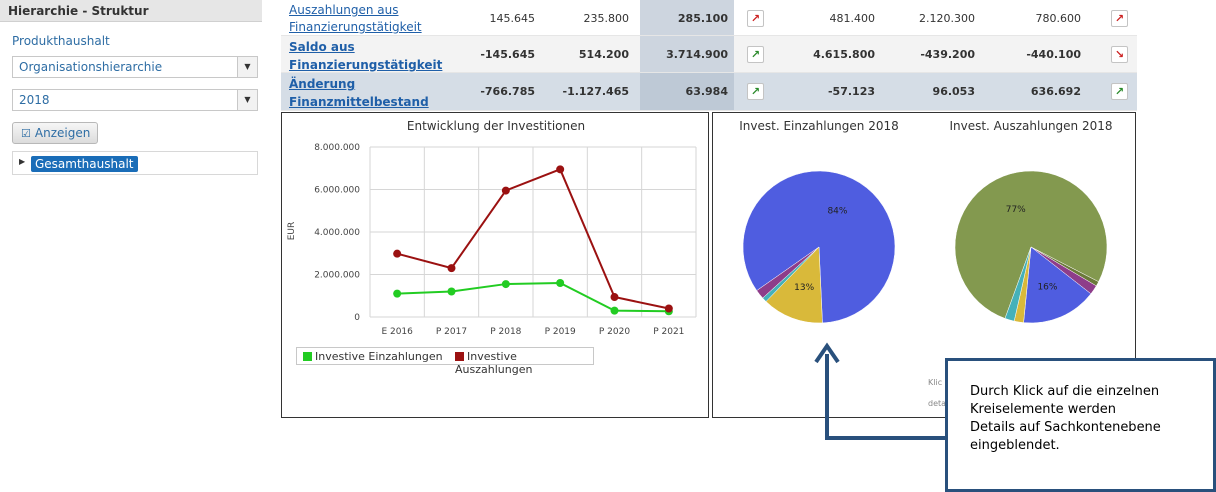 The height and width of the screenshot is (492, 1216). What do you see at coordinates (885, 397) in the screenshot?
I see `callout-arrow-line` at bounding box center [885, 397].